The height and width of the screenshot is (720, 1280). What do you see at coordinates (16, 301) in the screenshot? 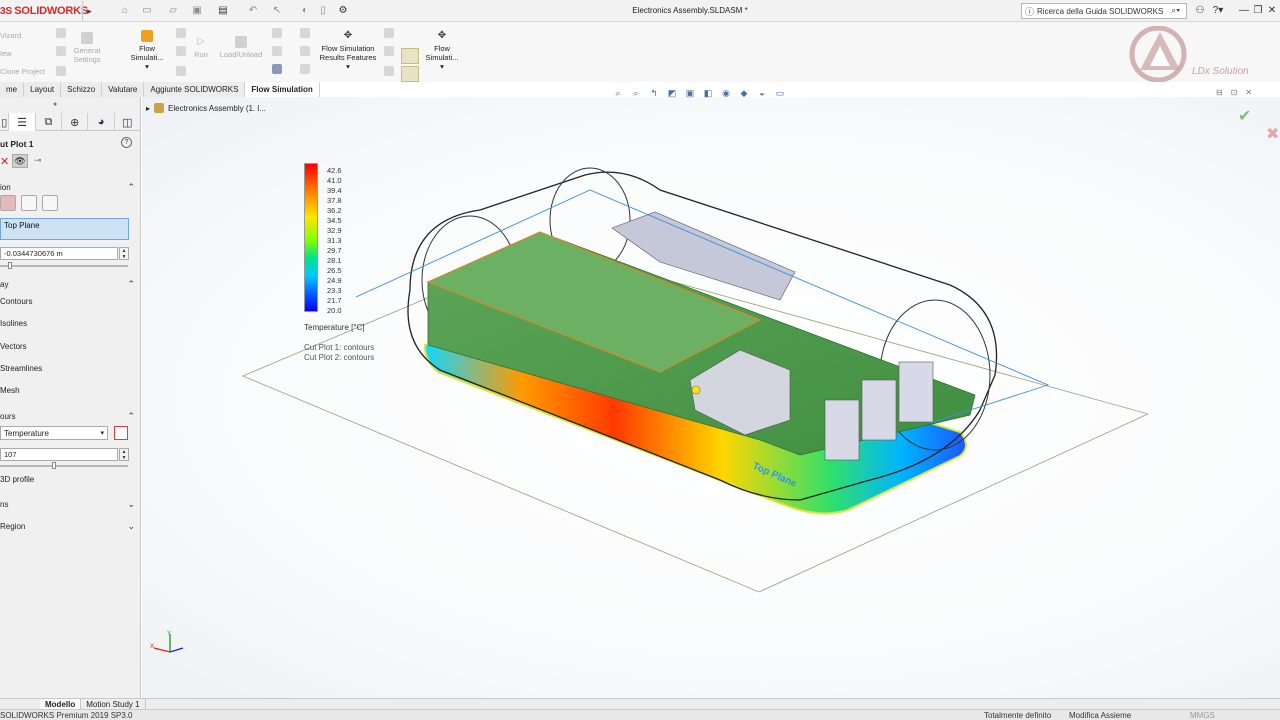
I see `contours-option: Contours` at bounding box center [16, 301].